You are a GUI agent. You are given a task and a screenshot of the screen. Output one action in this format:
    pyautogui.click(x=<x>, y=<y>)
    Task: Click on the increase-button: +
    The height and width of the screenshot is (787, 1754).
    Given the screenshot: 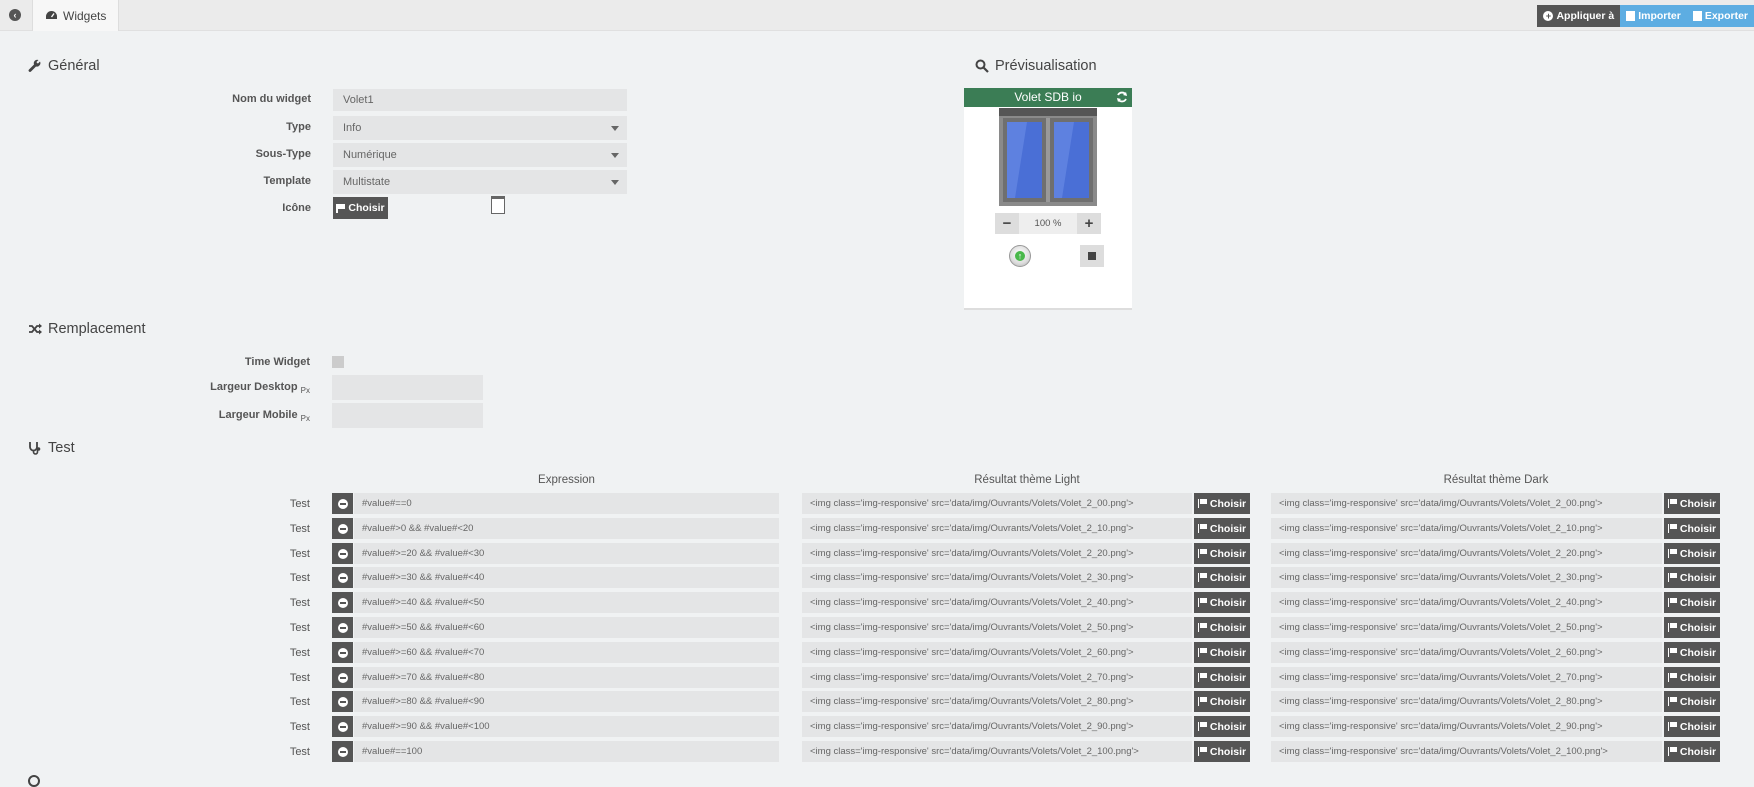 What is the action you would take?
    pyautogui.click(x=1089, y=223)
    